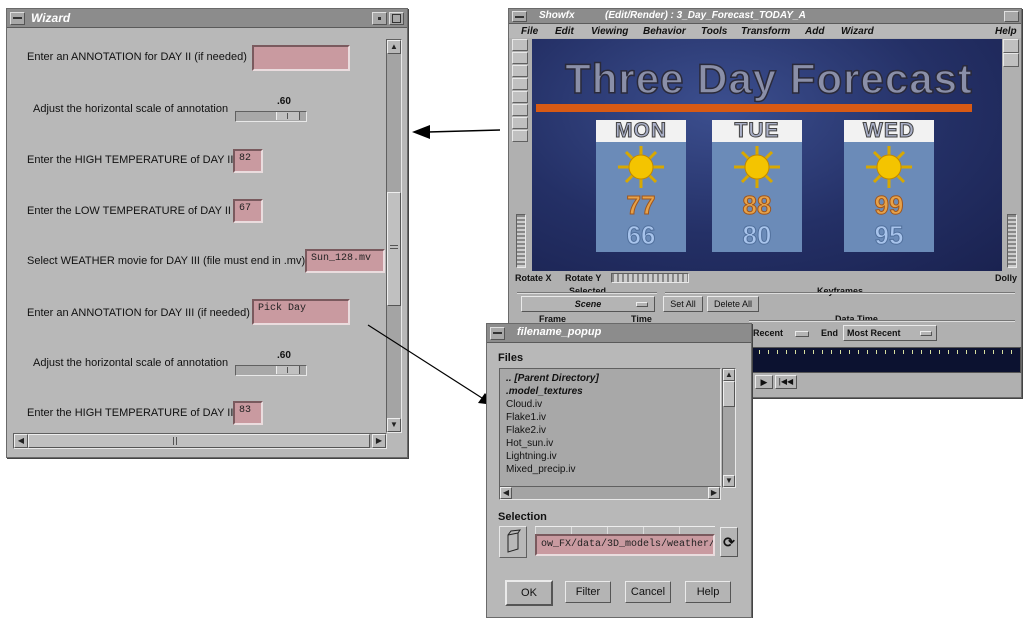 This screenshot has width=1023, height=618. Describe the element at coordinates (610, 493) in the screenshot. I see `files-horizontal-scrollbar: ◀ ▶` at that location.